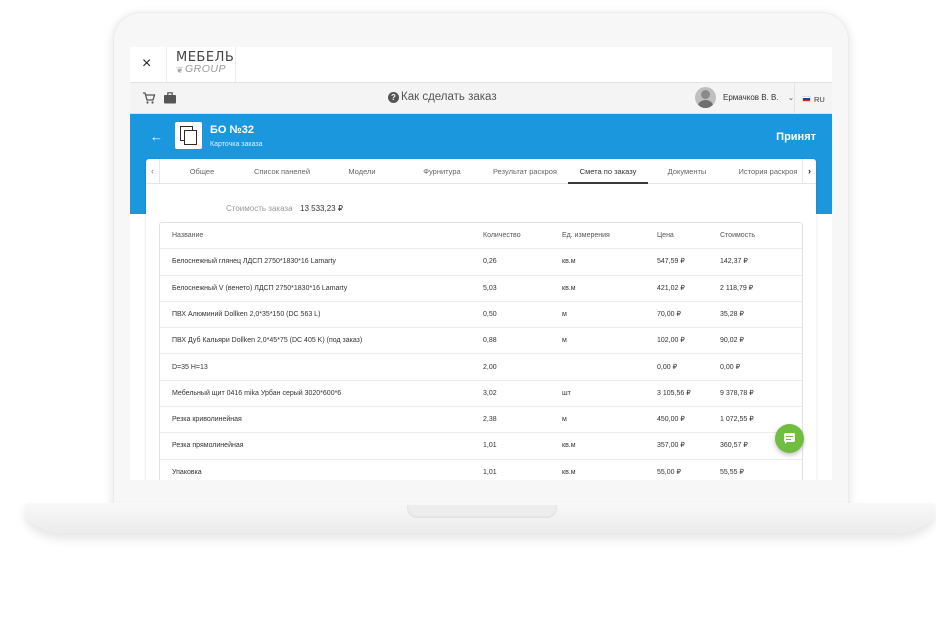 The image size is (936, 637). Describe the element at coordinates (669, 314) in the screenshot. I see `cell-price: 70,00 ₽` at that location.